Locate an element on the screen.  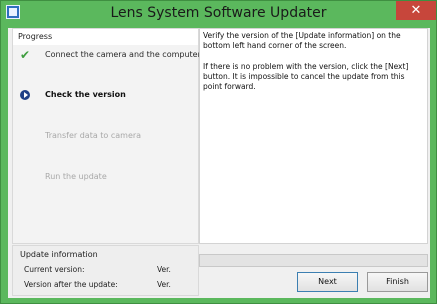
window-title: Lens System Software Updater is located at coordinates (218, 13).